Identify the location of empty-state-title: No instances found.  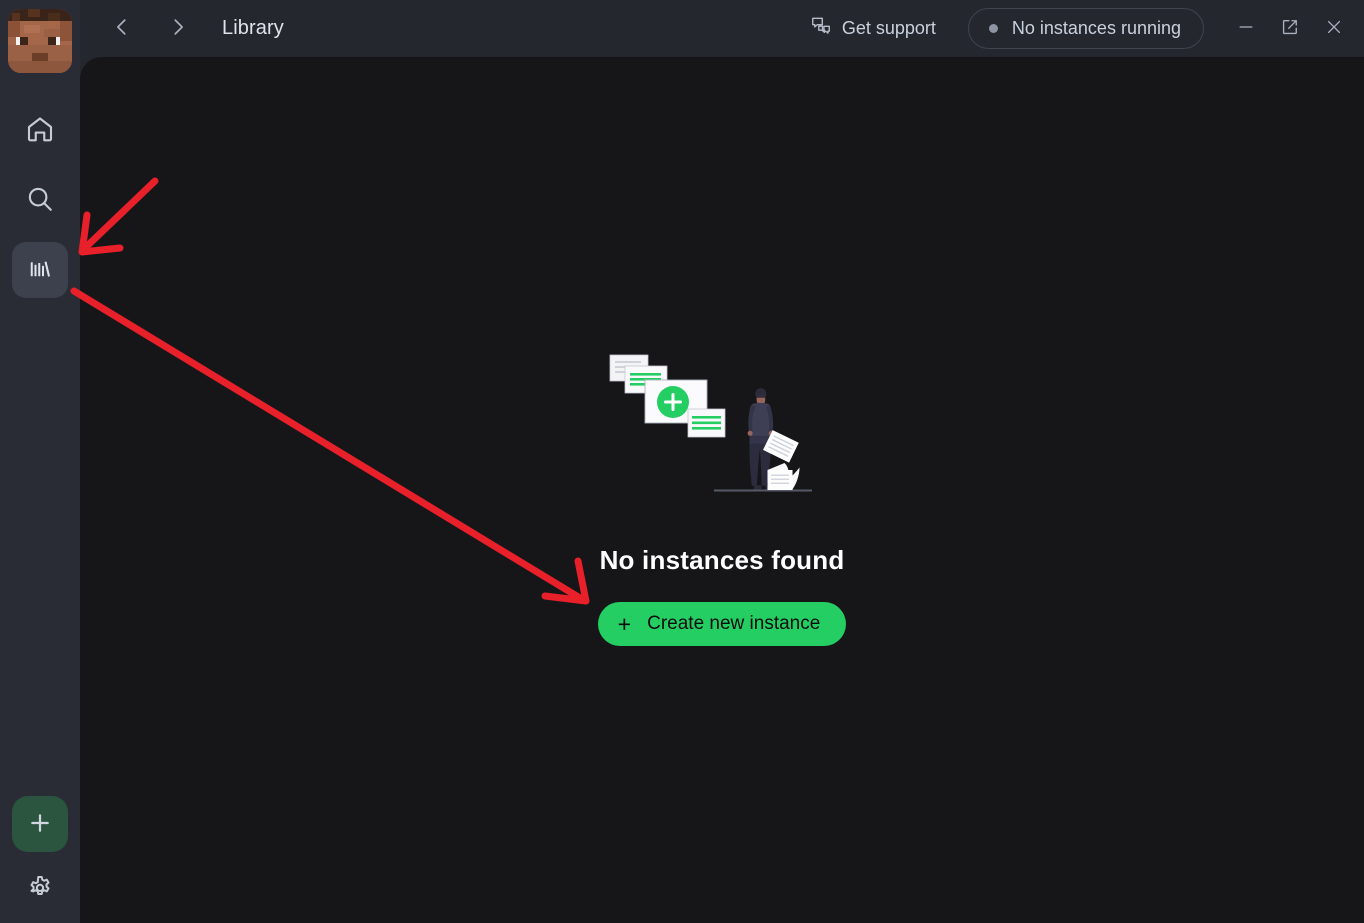
(722, 560).